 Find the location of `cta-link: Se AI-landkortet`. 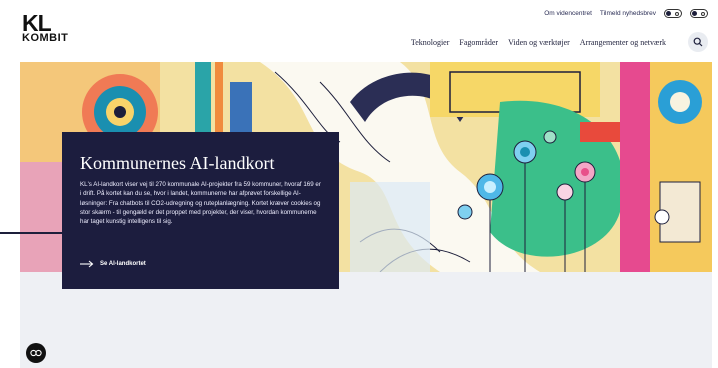

cta-link: Se AI-landkortet is located at coordinates (113, 264).